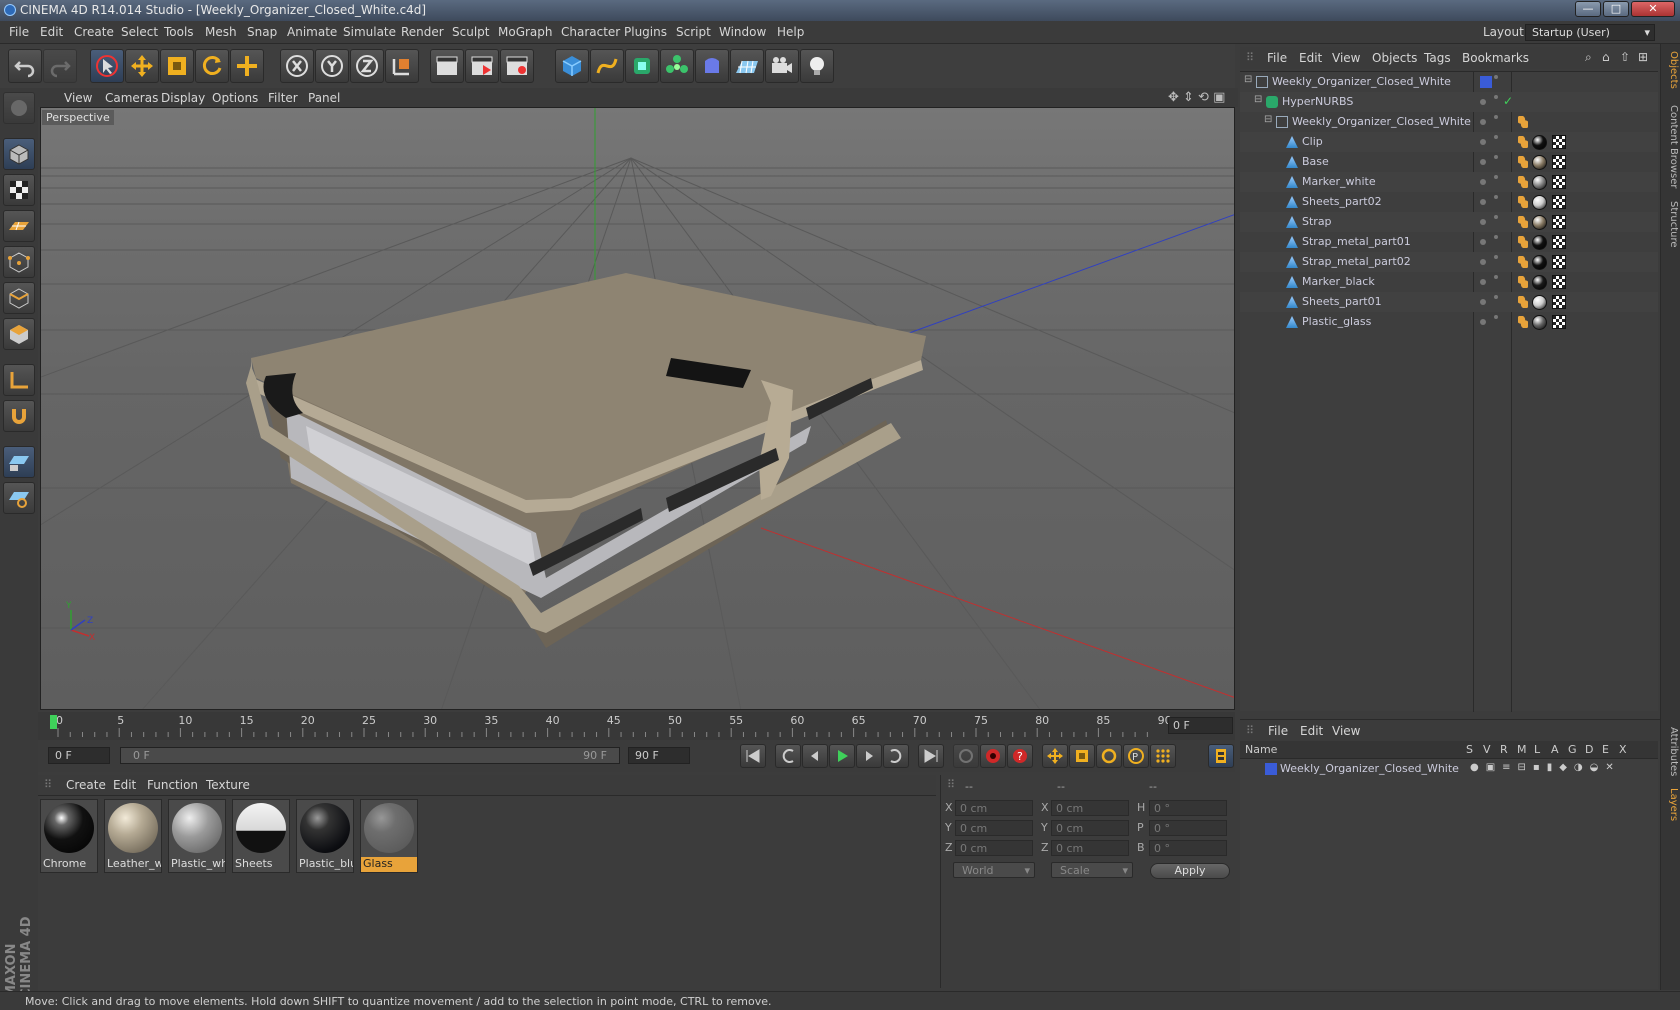 Image resolution: width=1680 pixels, height=1010 pixels. Describe the element at coordinates (1136, 756) in the screenshot. I see `key-parameter-button: P` at that location.